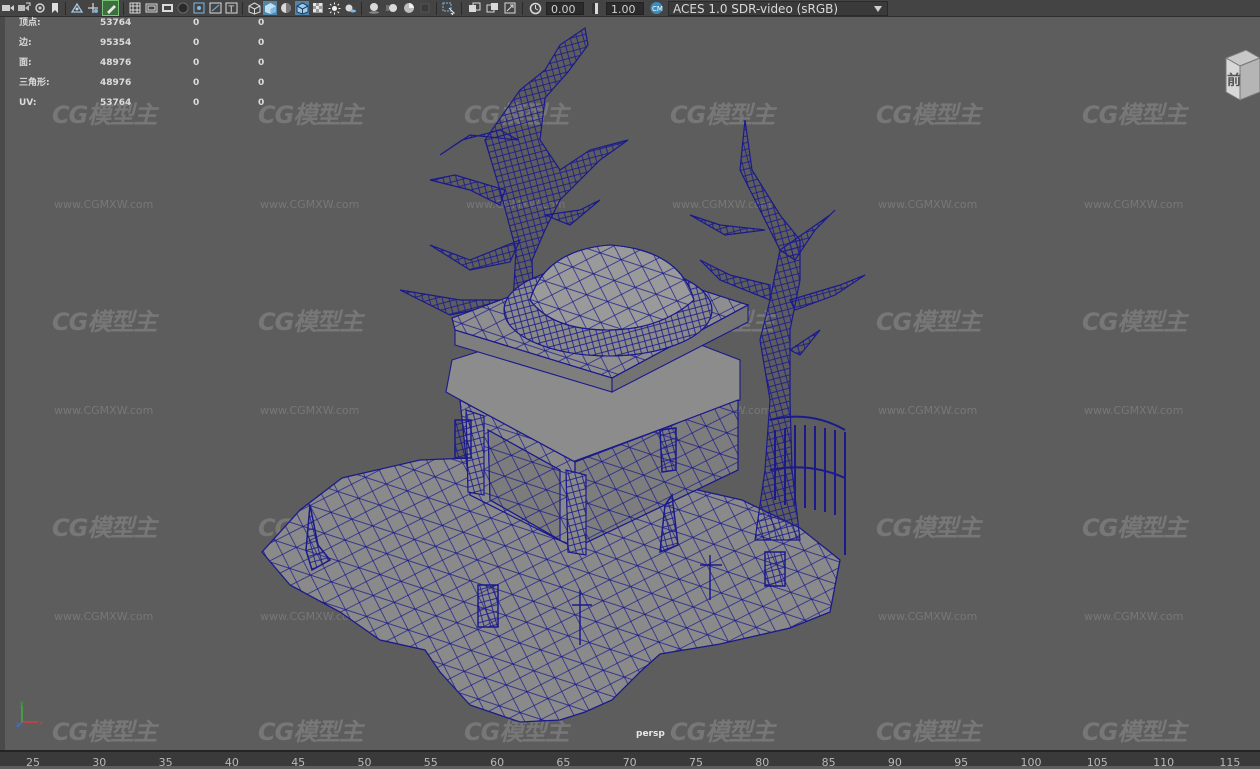 The width and height of the screenshot is (1260, 769). I want to click on hud-total-value: 95354, so click(116, 43).